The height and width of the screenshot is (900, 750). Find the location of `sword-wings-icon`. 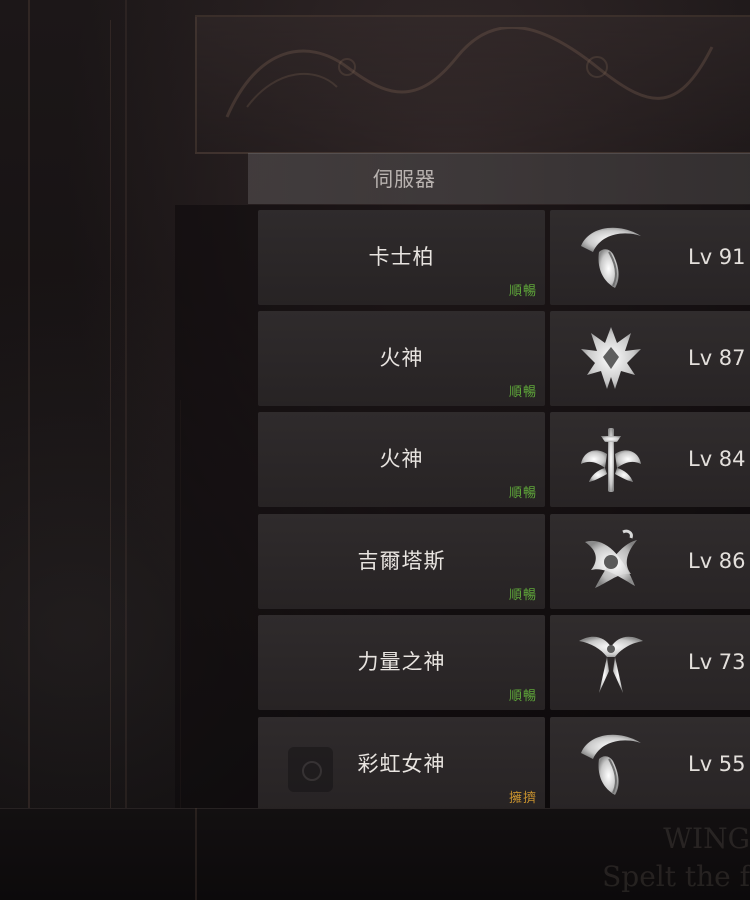

sword-wings-icon is located at coordinates (611, 460).